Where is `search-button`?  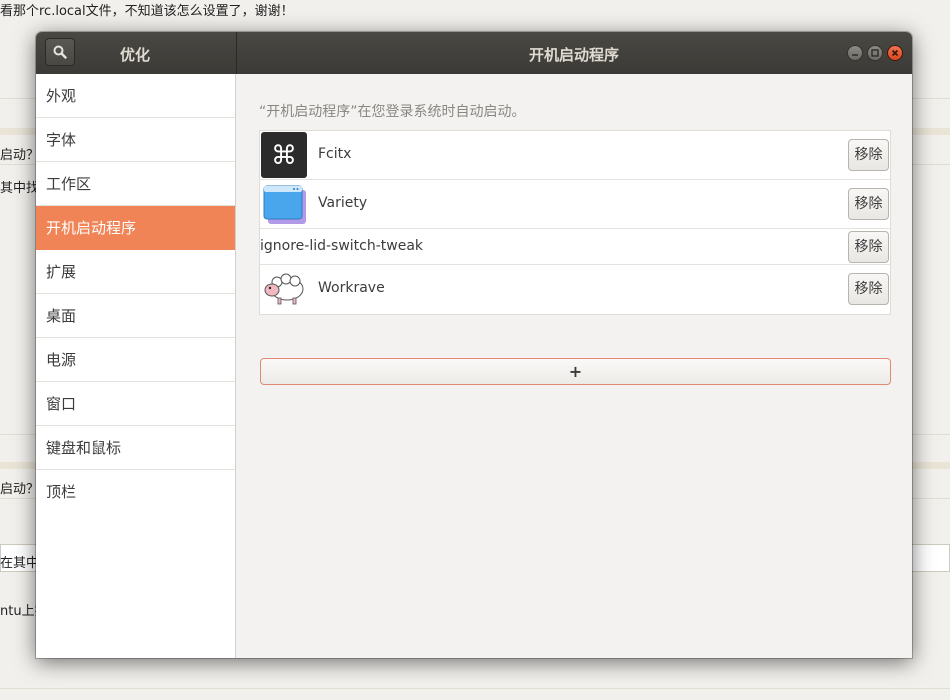
search-button is located at coordinates (60, 52).